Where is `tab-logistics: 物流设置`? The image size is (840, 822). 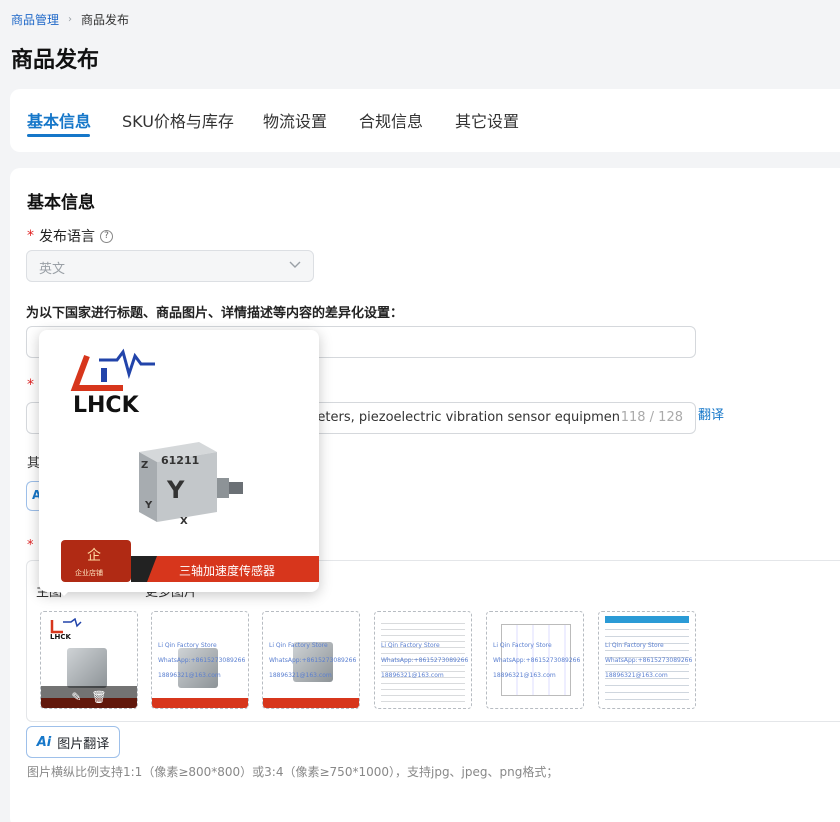 tab-logistics: 物流设置 is located at coordinates (295, 120).